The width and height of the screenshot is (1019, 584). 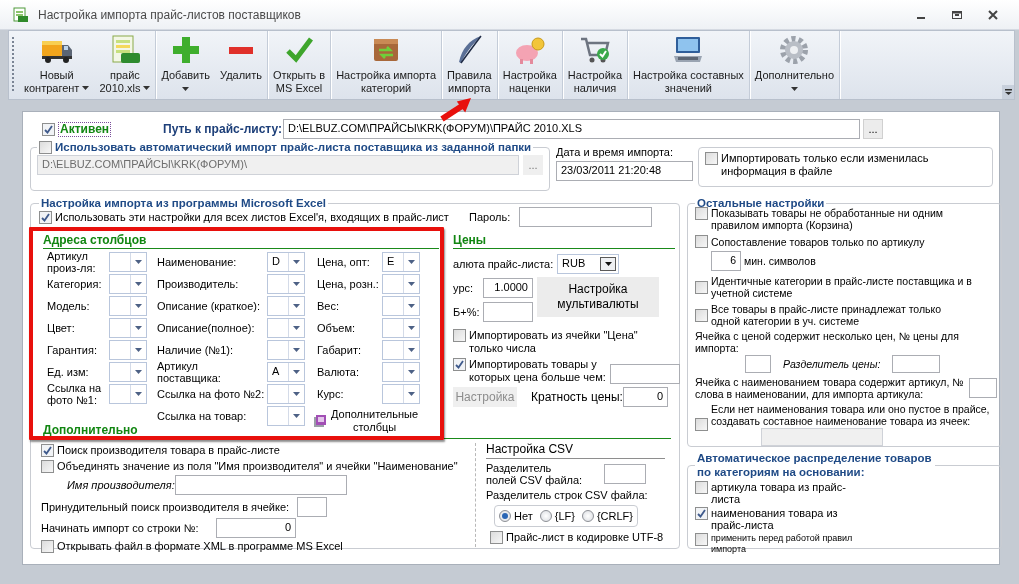 What do you see at coordinates (594, 65) in the screenshot?
I see `toolbar-button: Настройка наличия` at bounding box center [594, 65].